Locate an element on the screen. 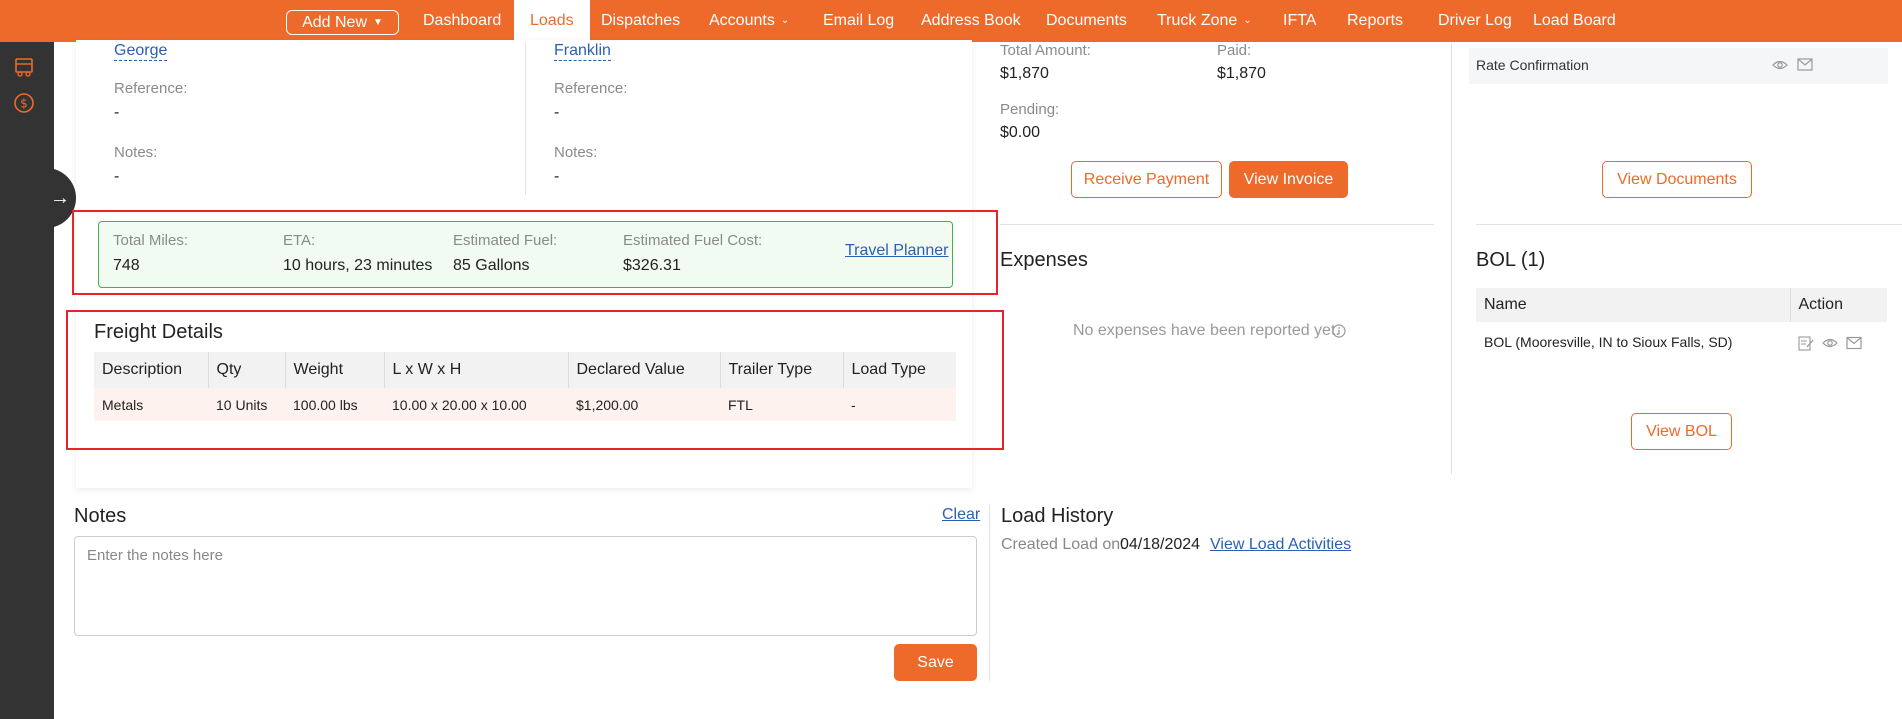 This screenshot has height=719, width=1902. right-column-divider is located at coordinates (1451, 258).